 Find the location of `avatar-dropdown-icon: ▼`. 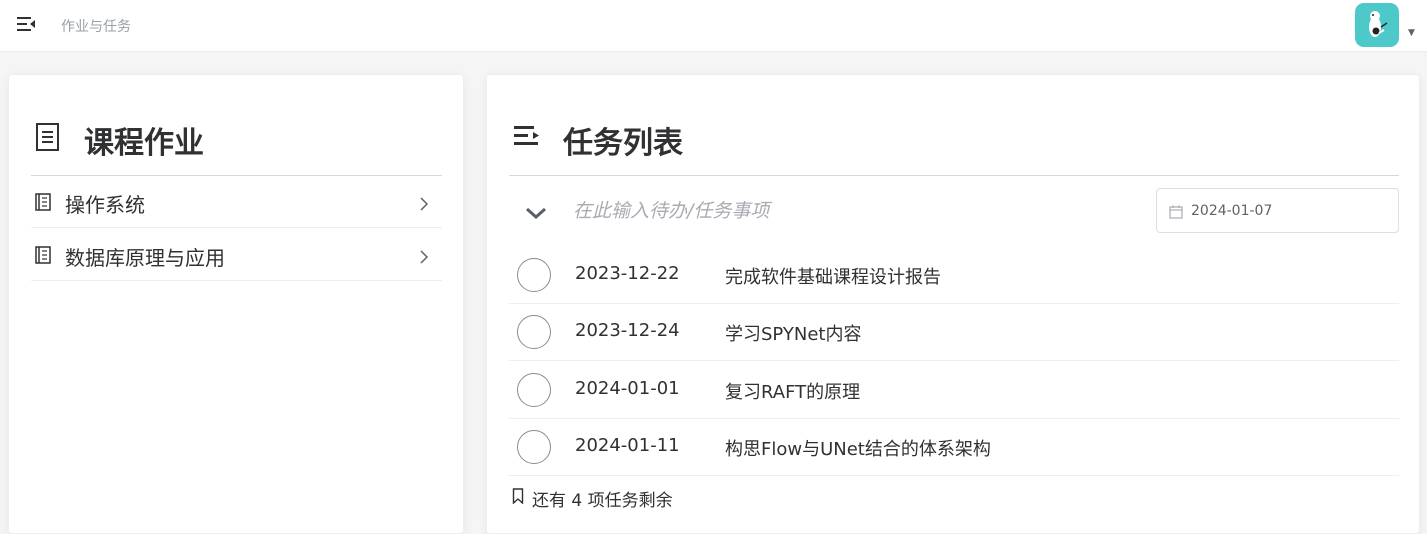

avatar-dropdown-icon: ▼ is located at coordinates (1411, 33).